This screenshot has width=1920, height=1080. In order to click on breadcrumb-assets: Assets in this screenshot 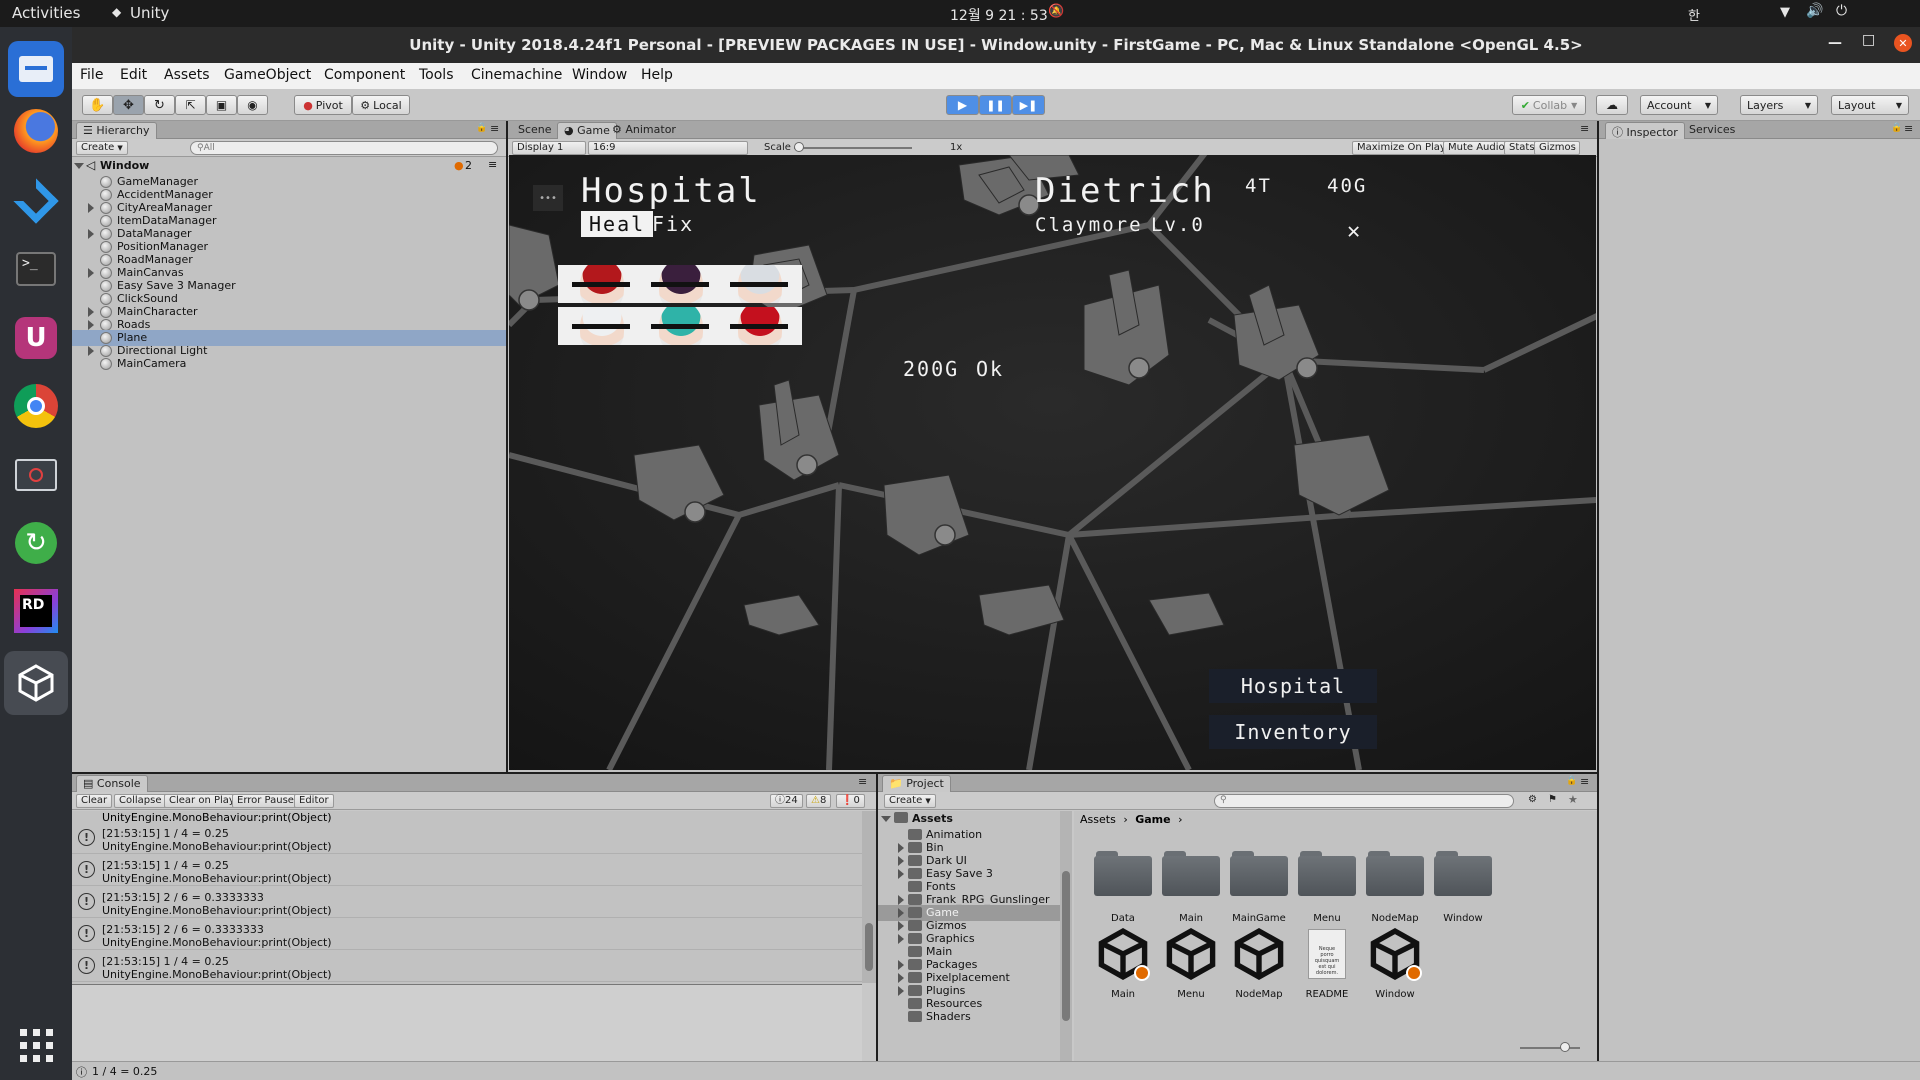, I will do `click(1098, 819)`.